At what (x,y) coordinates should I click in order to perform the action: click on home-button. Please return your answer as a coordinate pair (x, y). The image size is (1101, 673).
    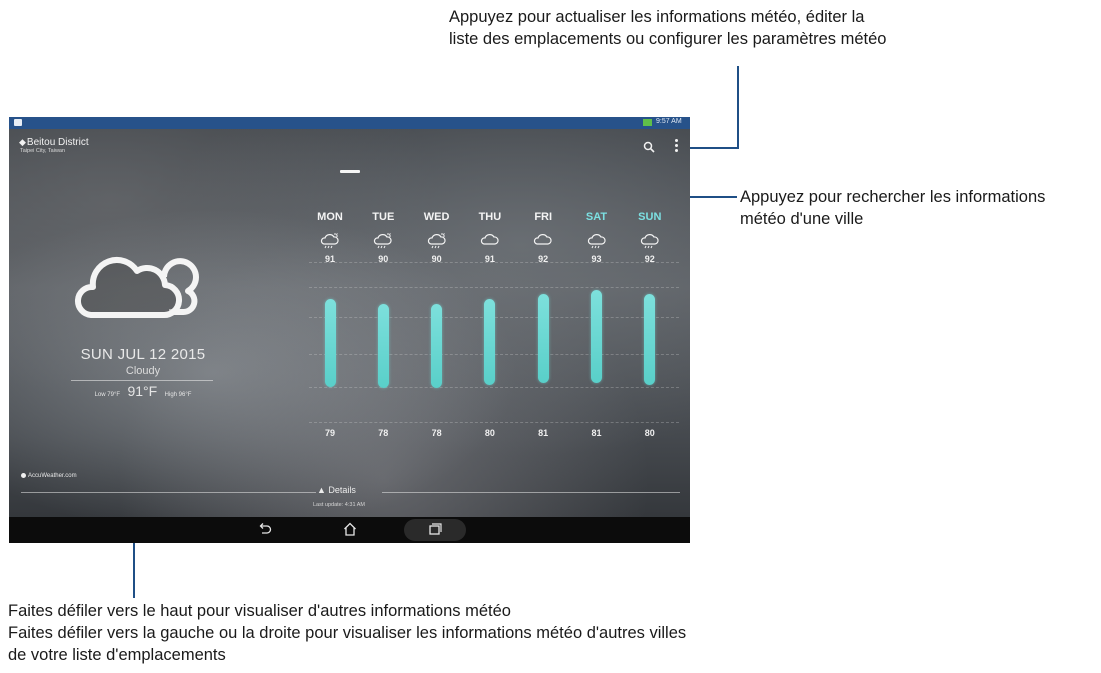
    Looking at the image, I should click on (350, 530).